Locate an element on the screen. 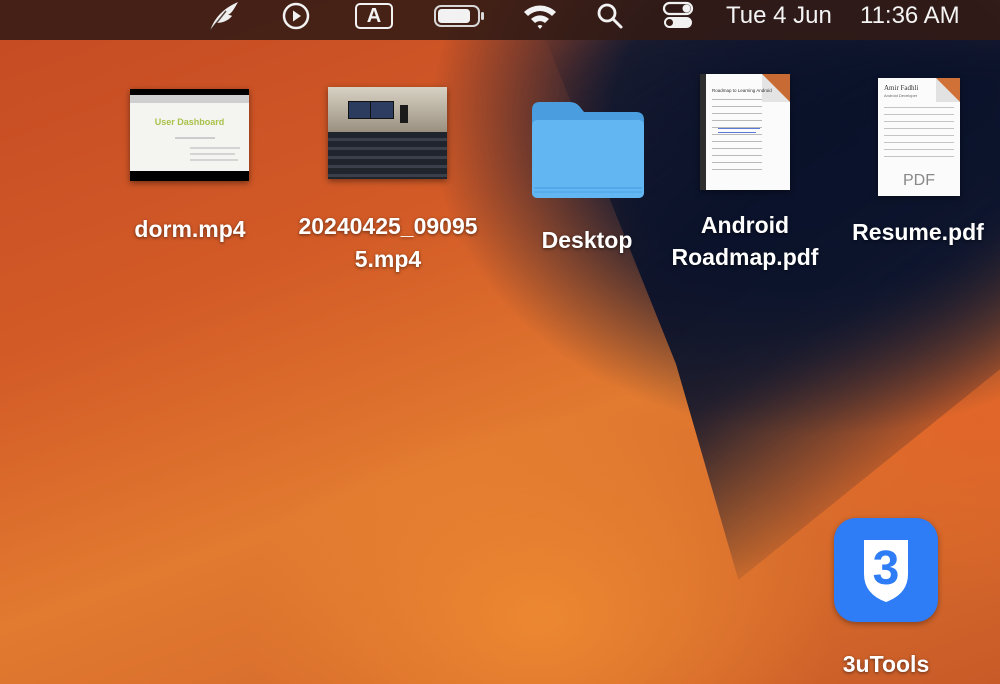 The width and height of the screenshot is (1000, 684). pdf-badge: PDF is located at coordinates (919, 180).